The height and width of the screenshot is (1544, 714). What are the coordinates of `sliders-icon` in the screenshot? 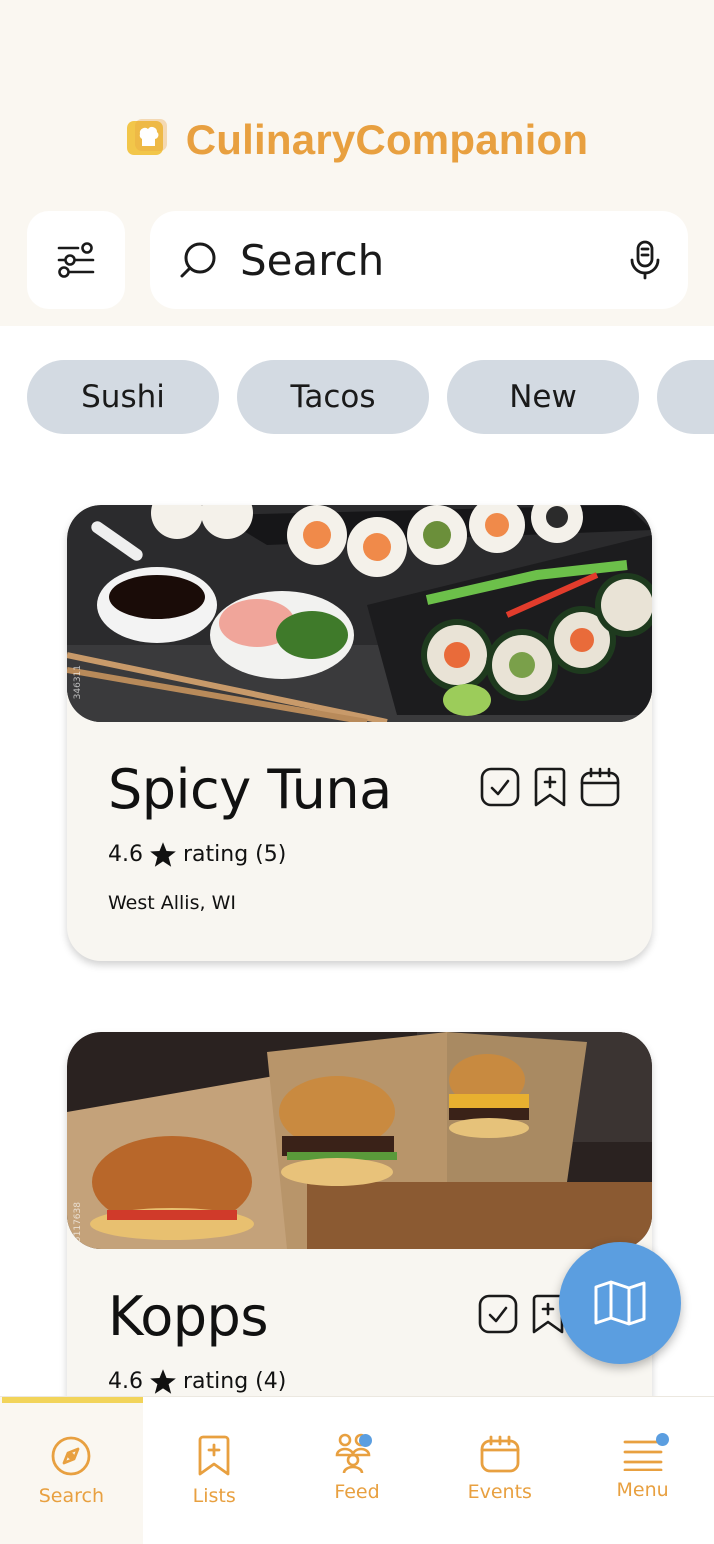 It's located at (76, 260).